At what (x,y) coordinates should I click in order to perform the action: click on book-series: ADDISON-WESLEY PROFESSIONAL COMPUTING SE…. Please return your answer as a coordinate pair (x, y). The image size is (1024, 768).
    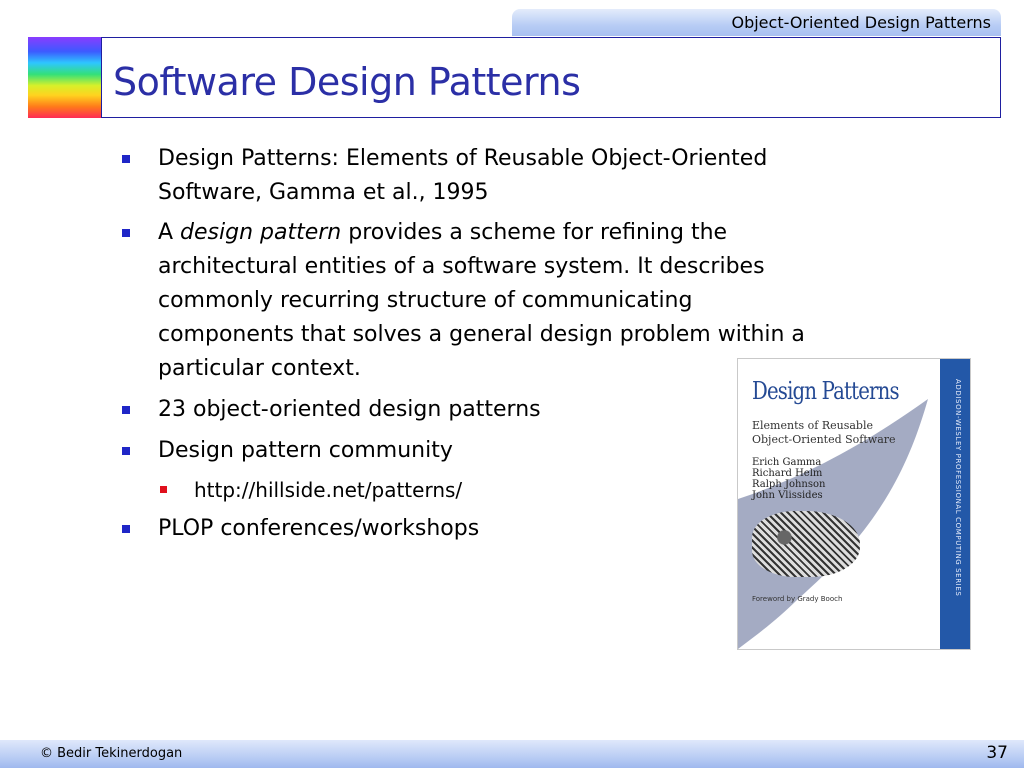
    Looking at the image, I should click on (958, 488).